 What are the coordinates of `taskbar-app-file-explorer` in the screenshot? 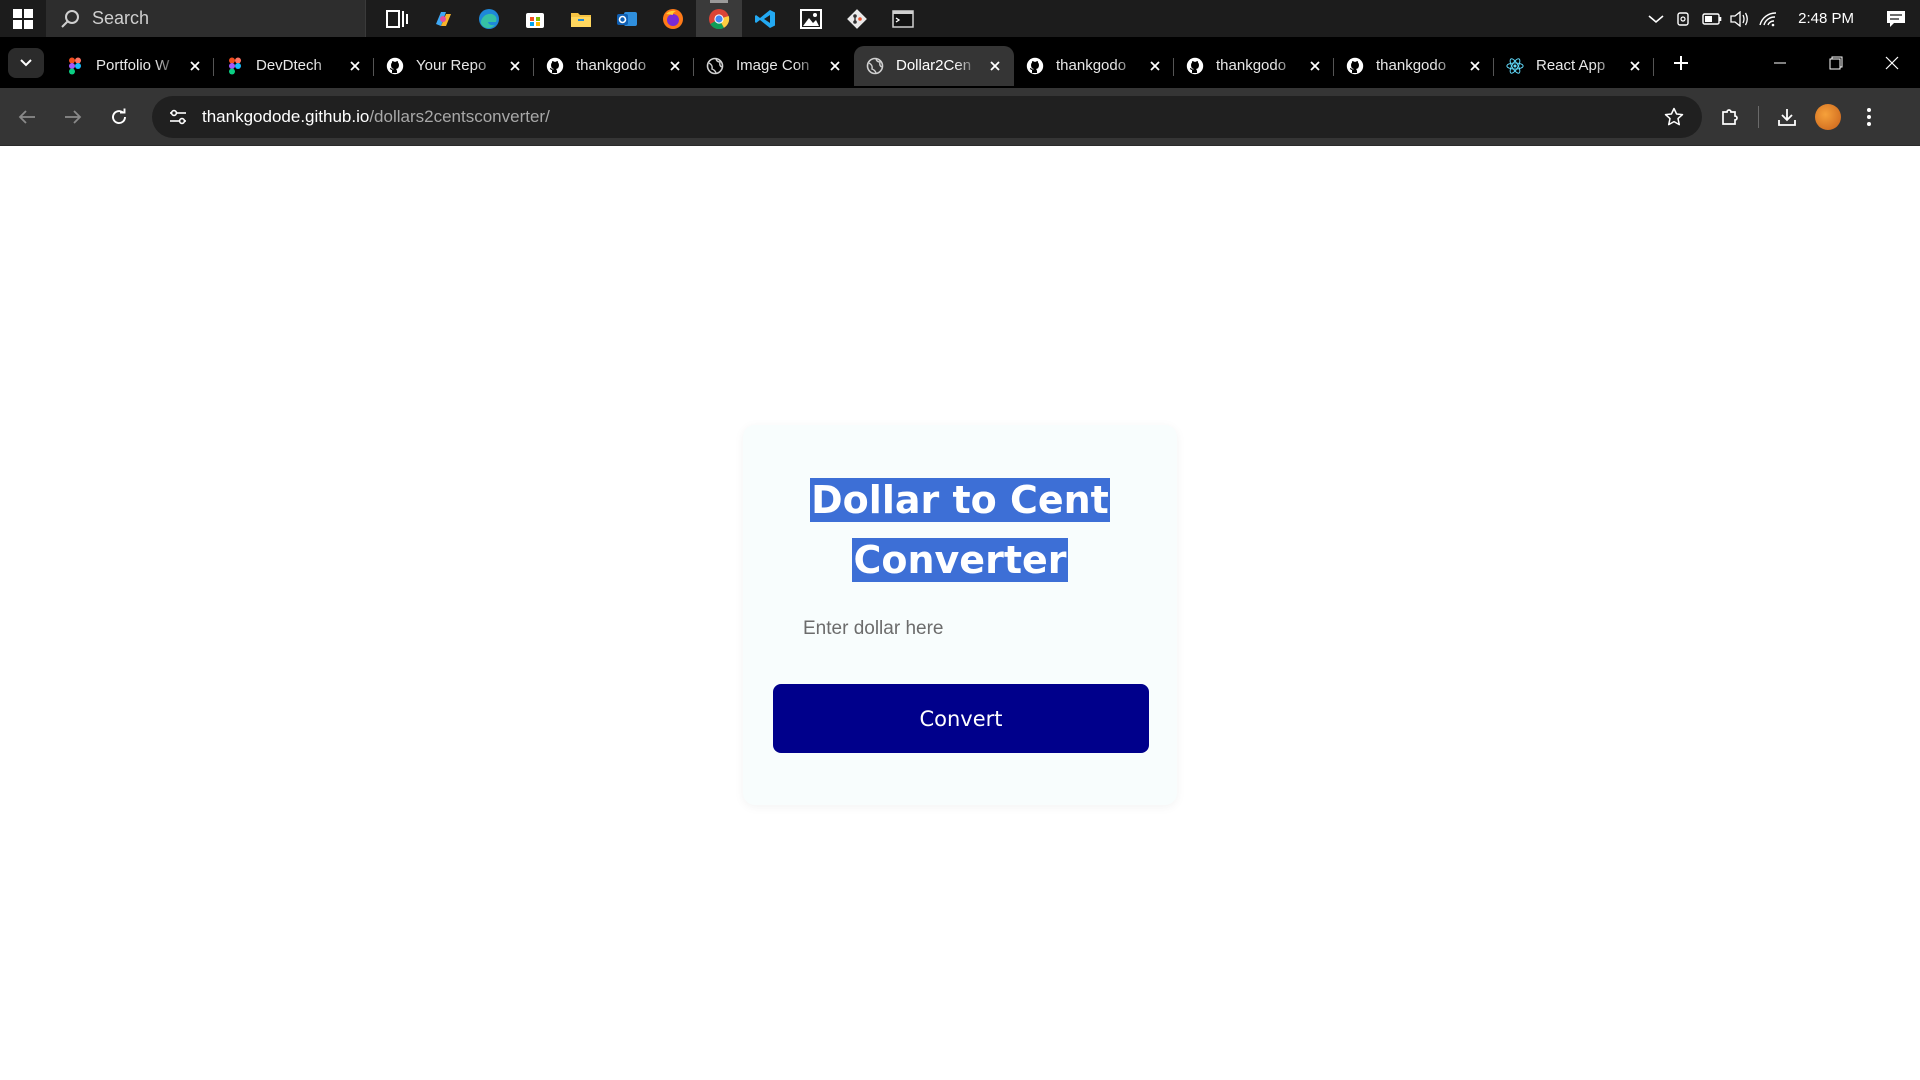 It's located at (581, 18).